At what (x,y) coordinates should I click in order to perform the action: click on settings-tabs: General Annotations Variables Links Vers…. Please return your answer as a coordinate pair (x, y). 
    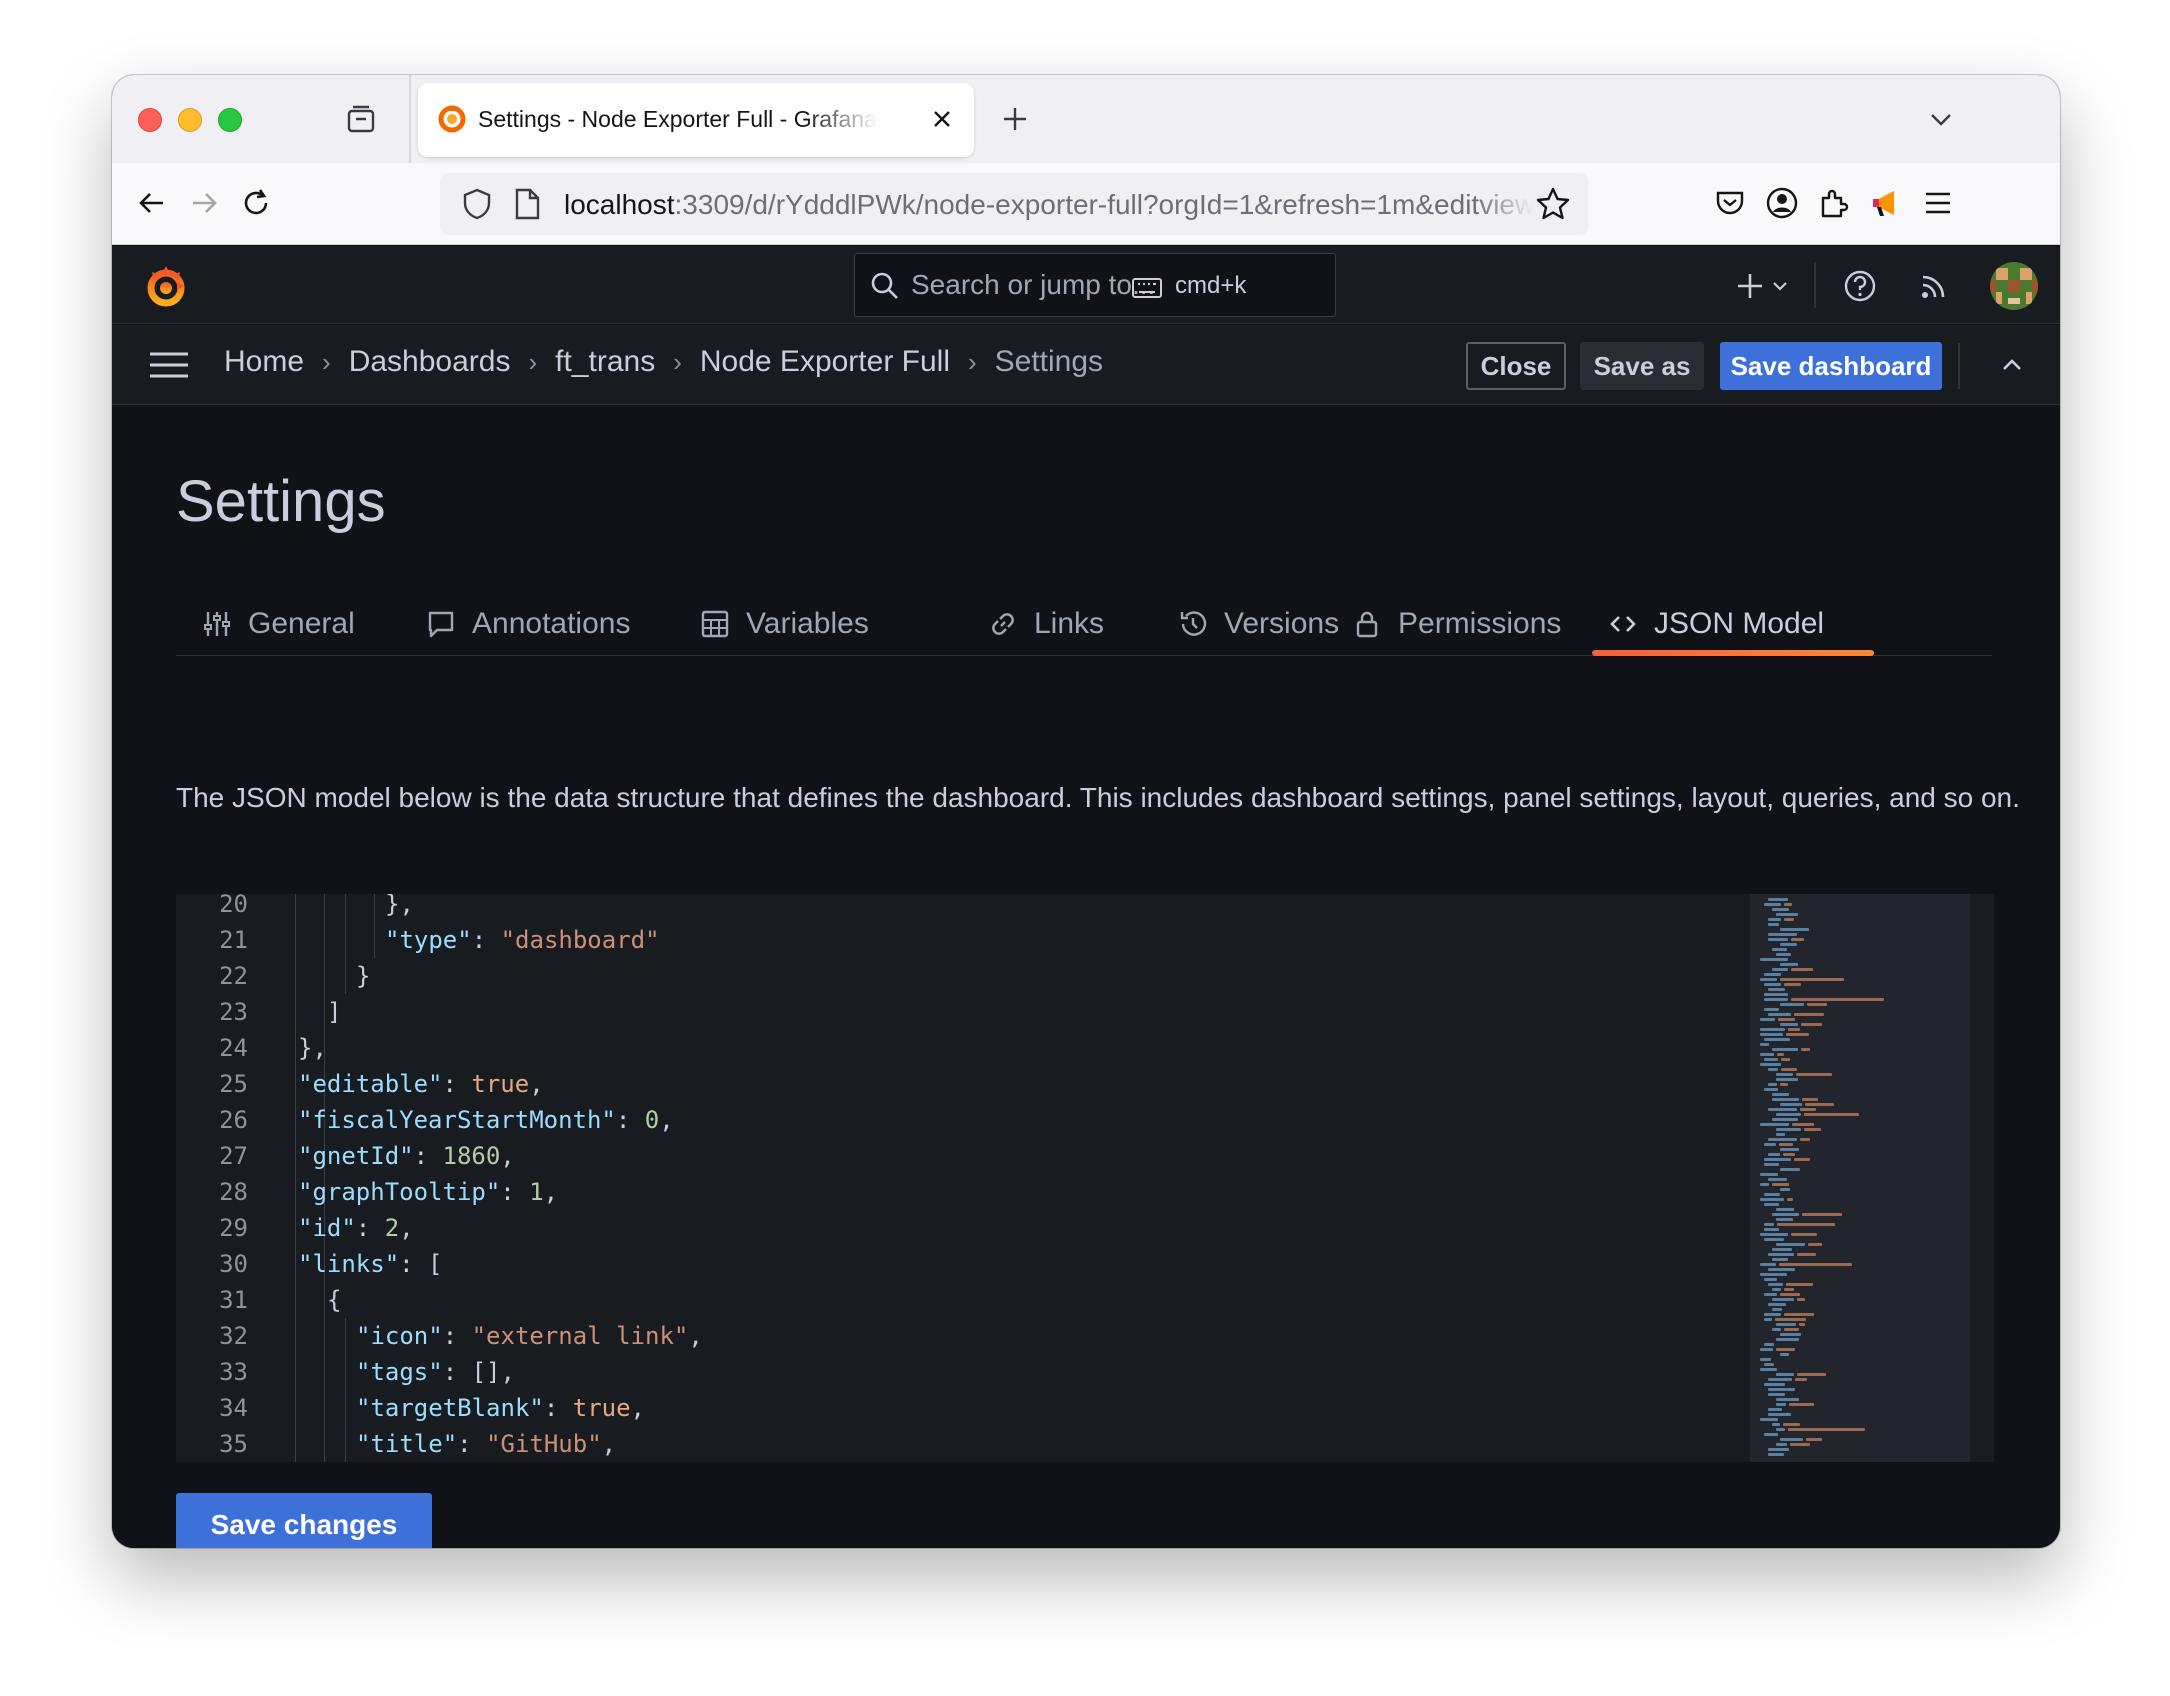
    Looking at the image, I should click on (1084, 625).